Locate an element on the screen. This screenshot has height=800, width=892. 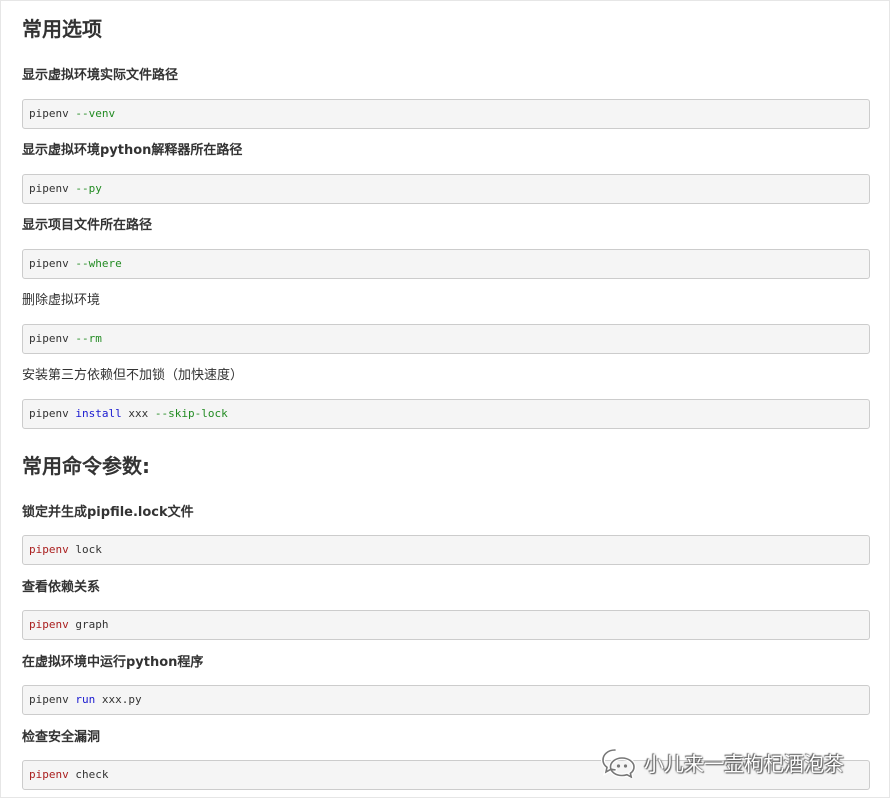
command-label-run: 在虚拟环境中运行python程序 is located at coordinates (113, 662).